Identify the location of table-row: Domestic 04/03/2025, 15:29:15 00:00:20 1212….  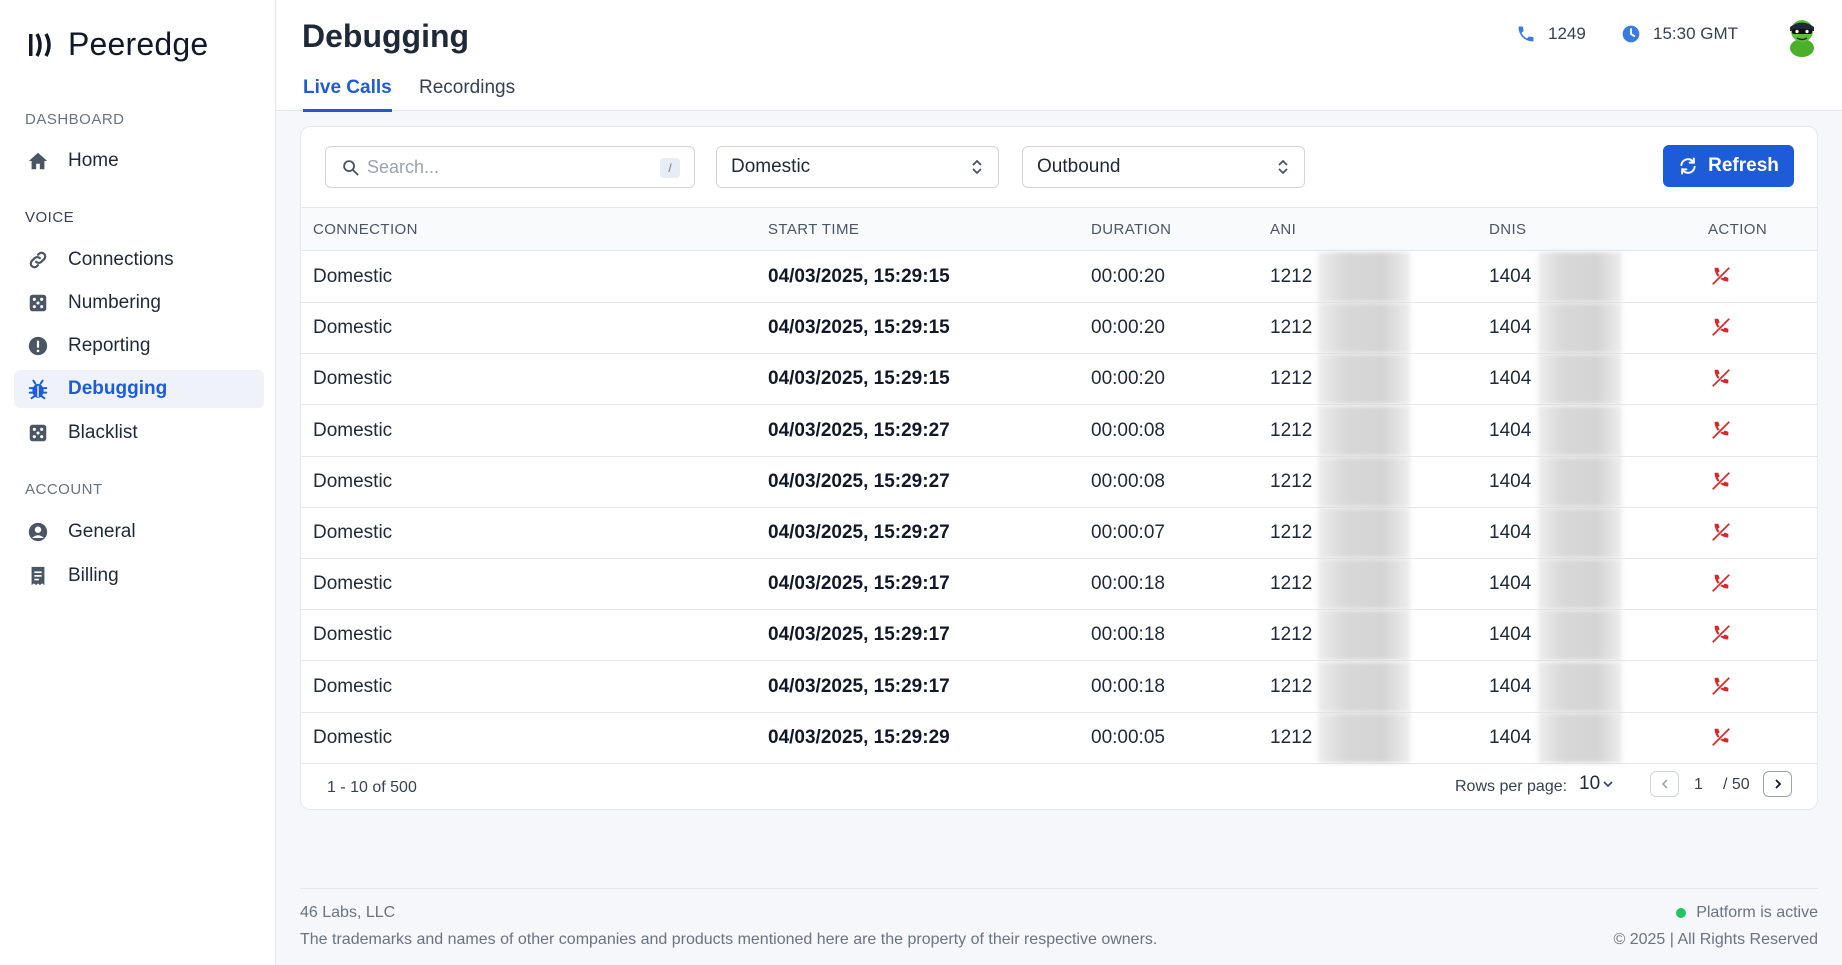
(1059, 277).